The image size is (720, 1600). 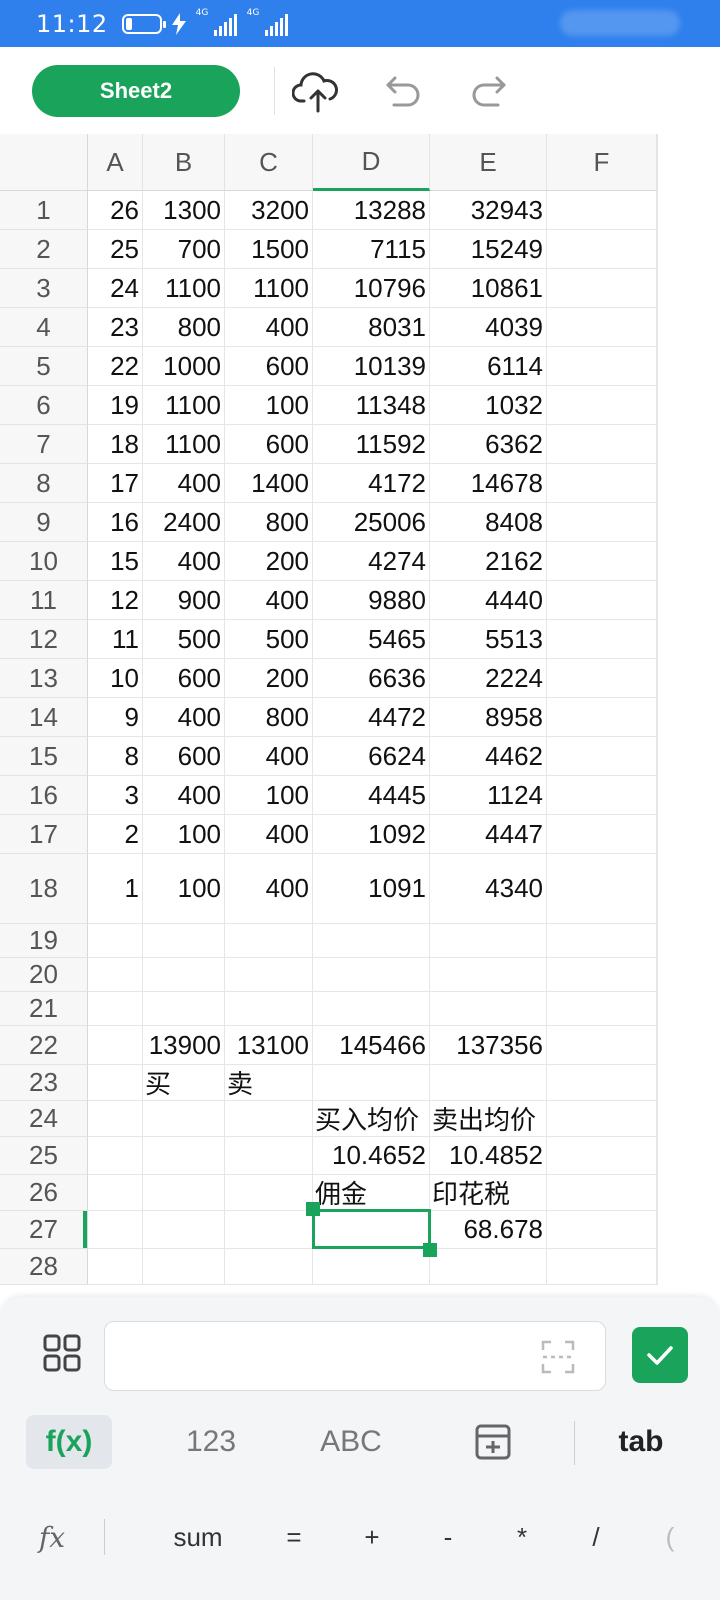 What do you see at coordinates (44, 600) in the screenshot?
I see `row-header-11: 11` at bounding box center [44, 600].